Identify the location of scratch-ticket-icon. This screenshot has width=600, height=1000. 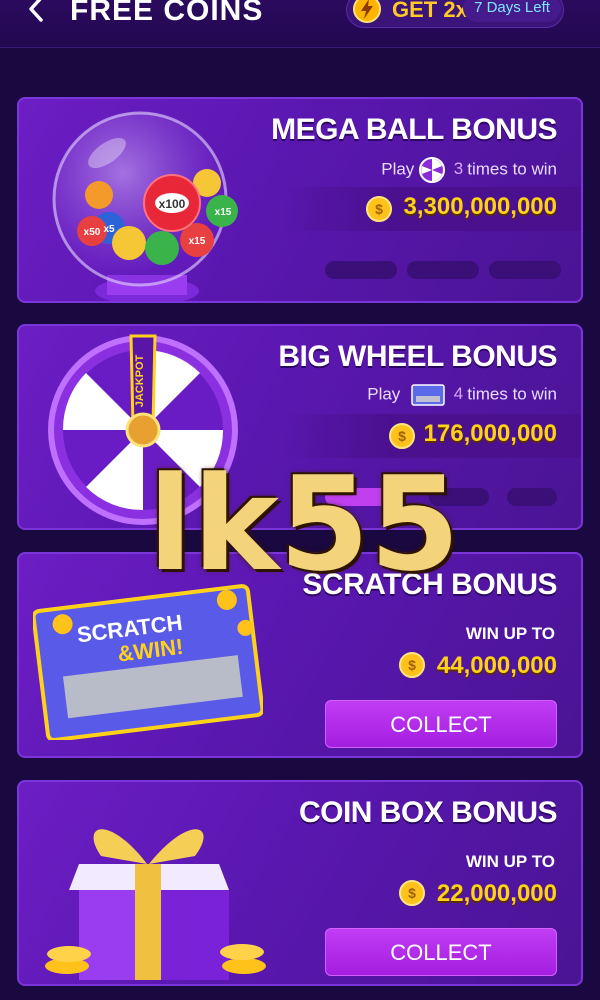
(428, 395).